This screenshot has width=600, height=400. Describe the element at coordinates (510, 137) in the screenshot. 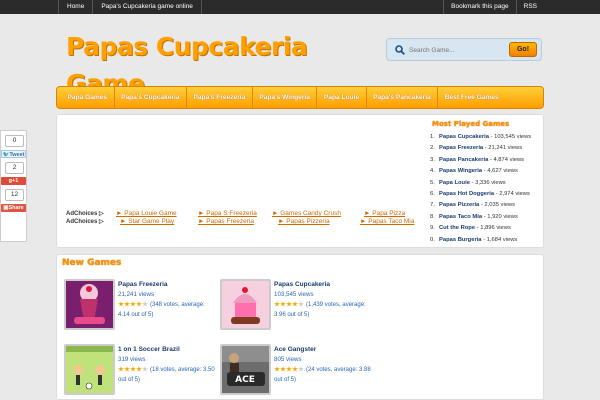

I see `view-count: - 103,545 views` at that location.